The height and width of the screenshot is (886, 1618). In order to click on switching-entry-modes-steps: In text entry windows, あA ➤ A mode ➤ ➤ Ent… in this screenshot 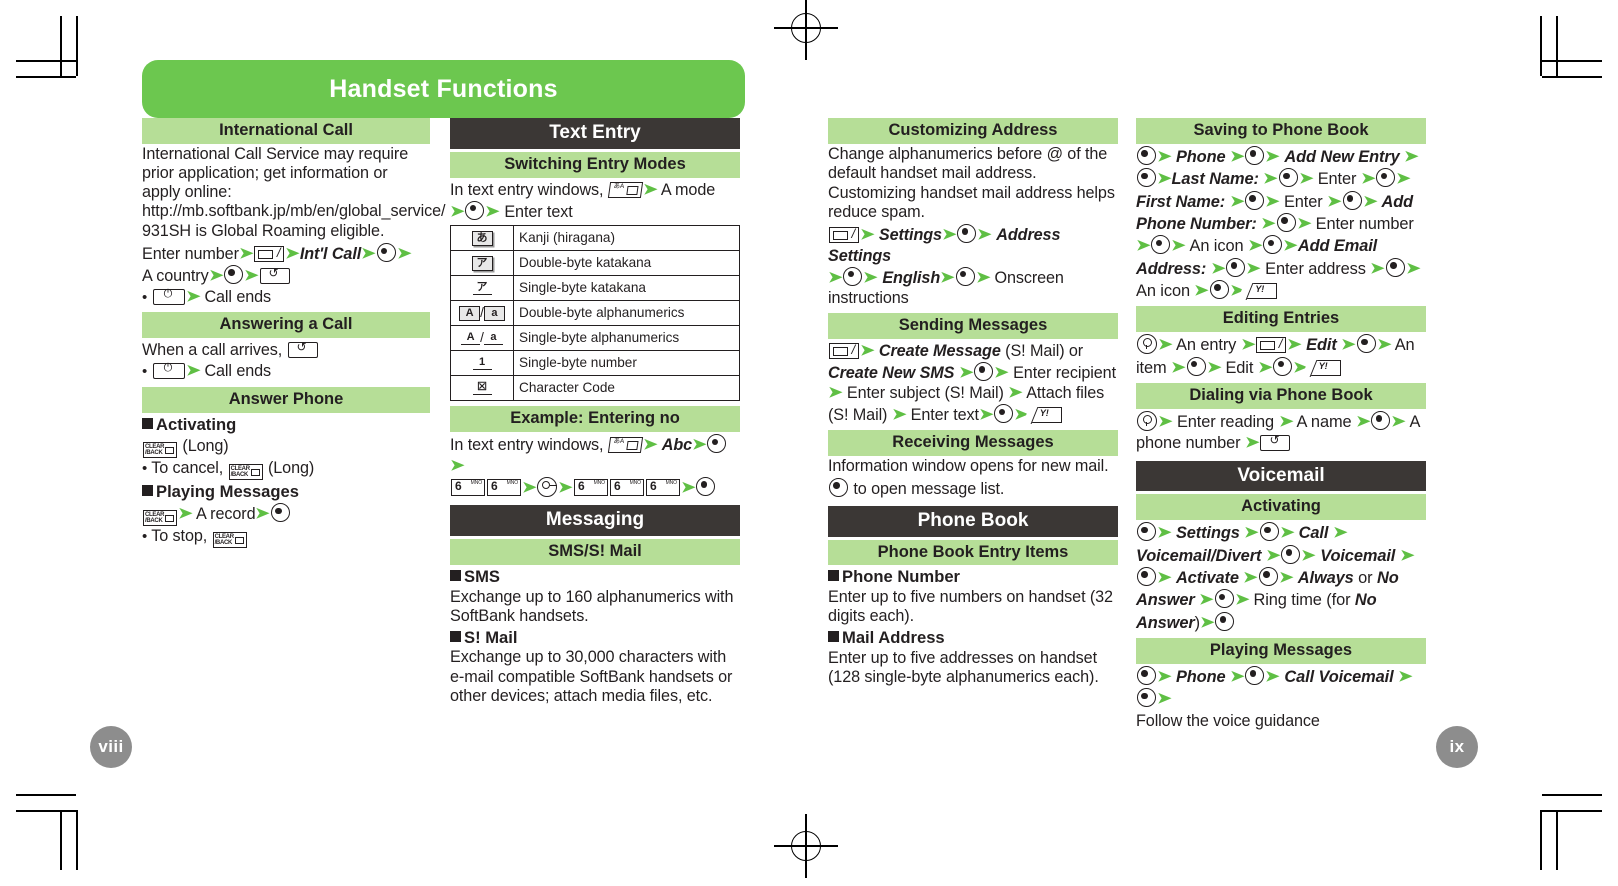, I will do `click(583, 200)`.